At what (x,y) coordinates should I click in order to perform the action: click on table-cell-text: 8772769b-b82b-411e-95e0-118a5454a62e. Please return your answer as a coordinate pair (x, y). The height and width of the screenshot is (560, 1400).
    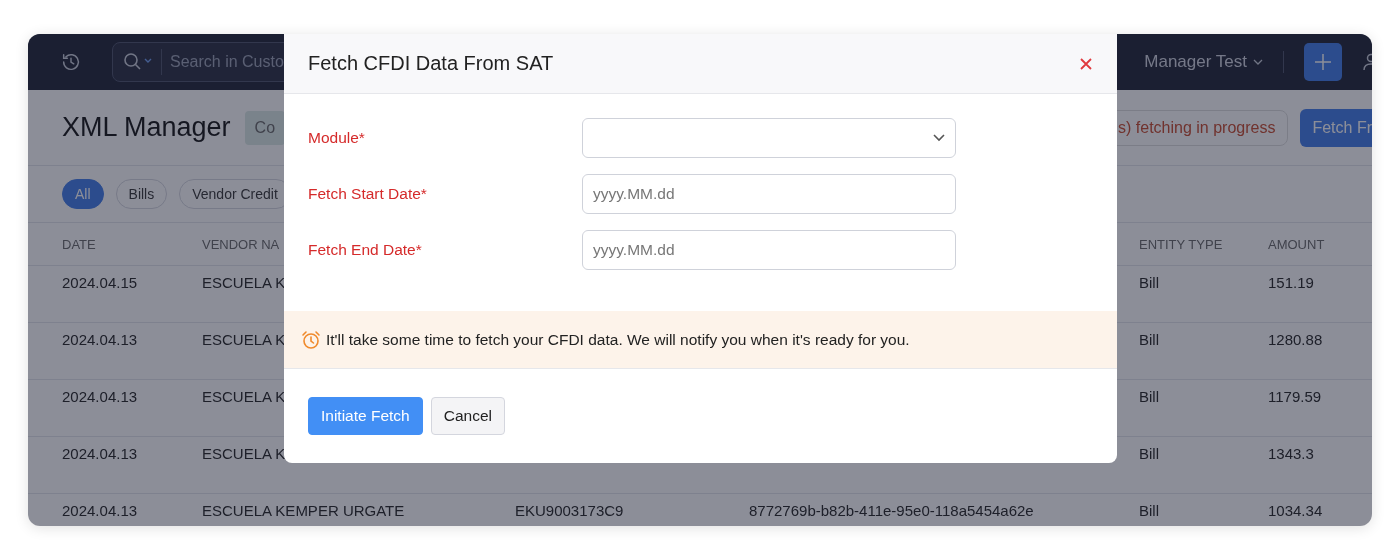
    Looking at the image, I should click on (891, 510).